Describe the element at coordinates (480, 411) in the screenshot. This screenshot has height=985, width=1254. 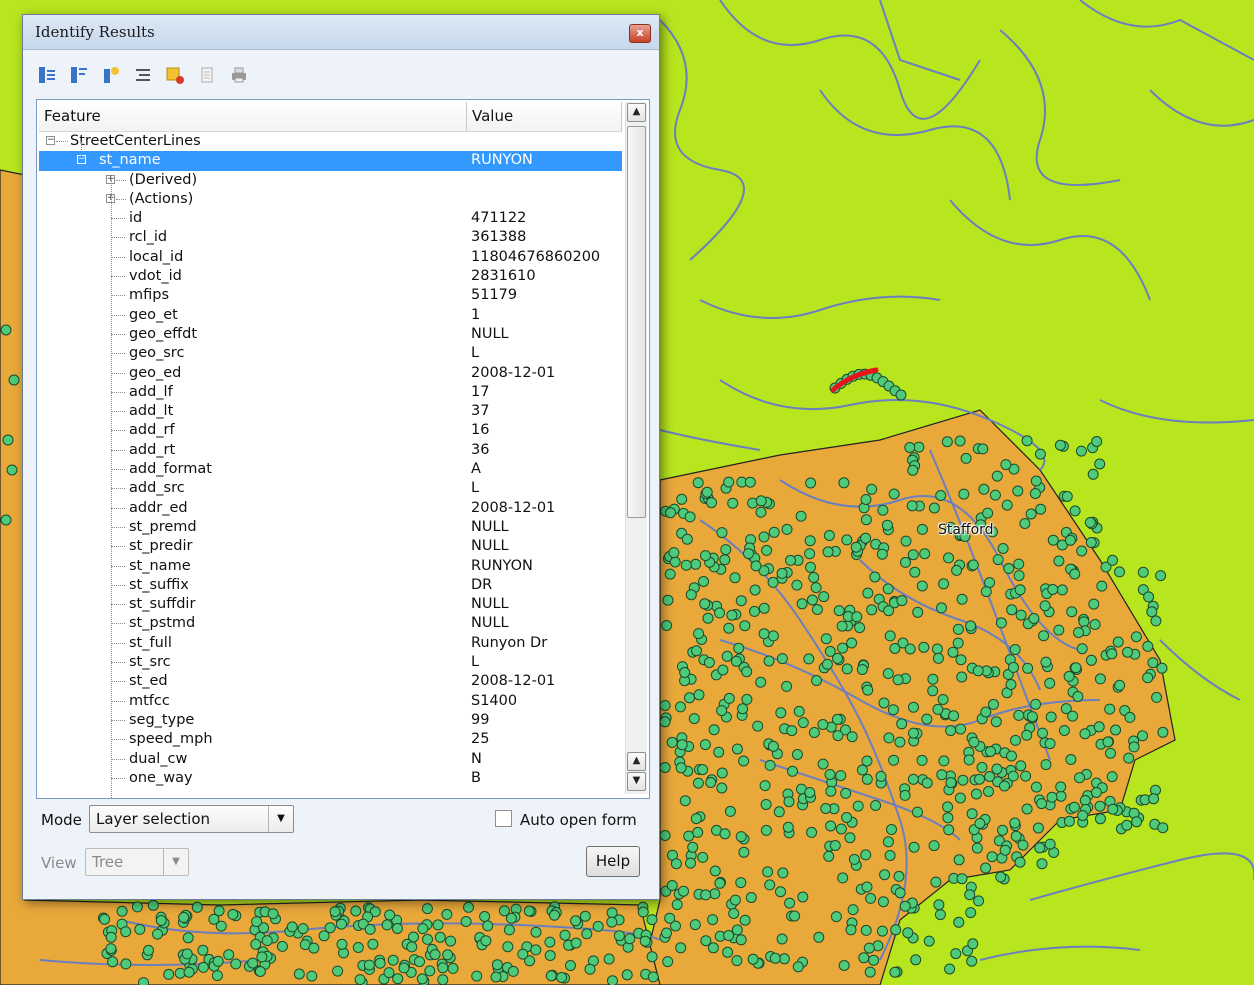
I see `attribute-value: 37` at that location.